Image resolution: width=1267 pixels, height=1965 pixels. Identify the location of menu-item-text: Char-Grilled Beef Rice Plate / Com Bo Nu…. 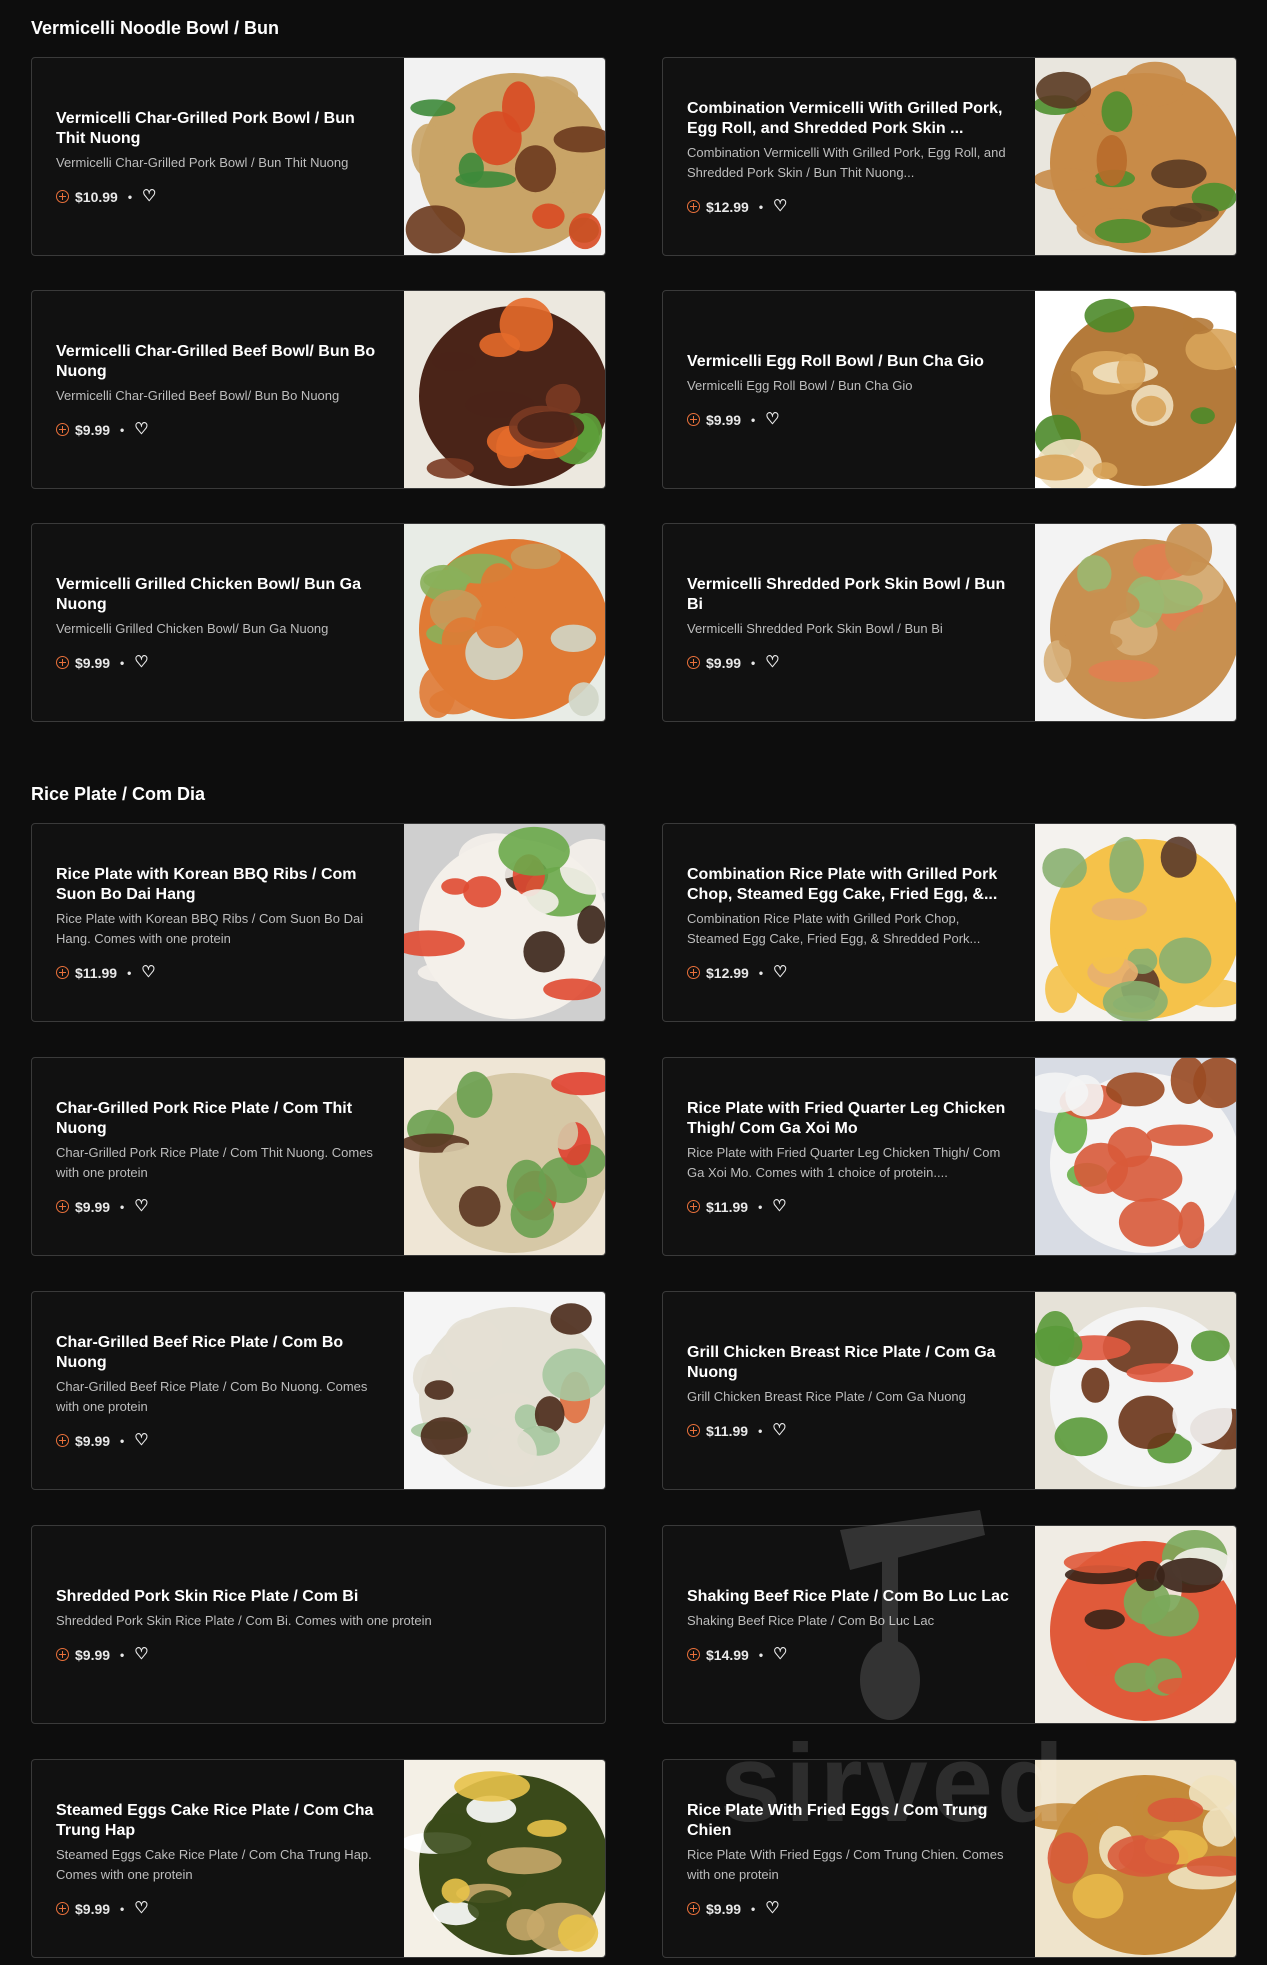
(217, 1390).